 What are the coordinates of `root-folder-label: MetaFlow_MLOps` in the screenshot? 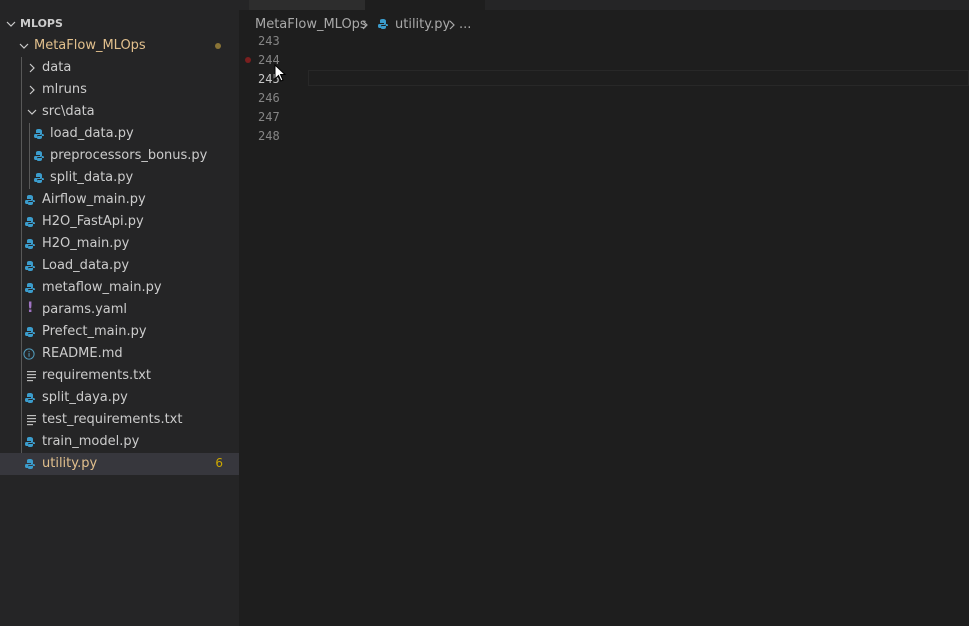 It's located at (90, 45).